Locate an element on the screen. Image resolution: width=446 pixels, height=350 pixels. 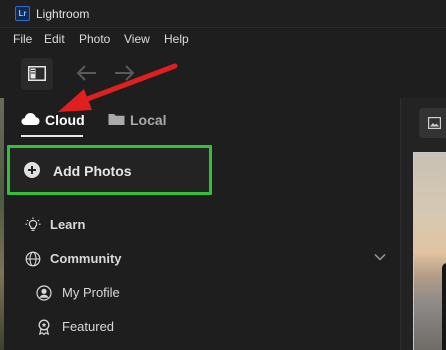
award-ribbon-icon is located at coordinates (44, 327).